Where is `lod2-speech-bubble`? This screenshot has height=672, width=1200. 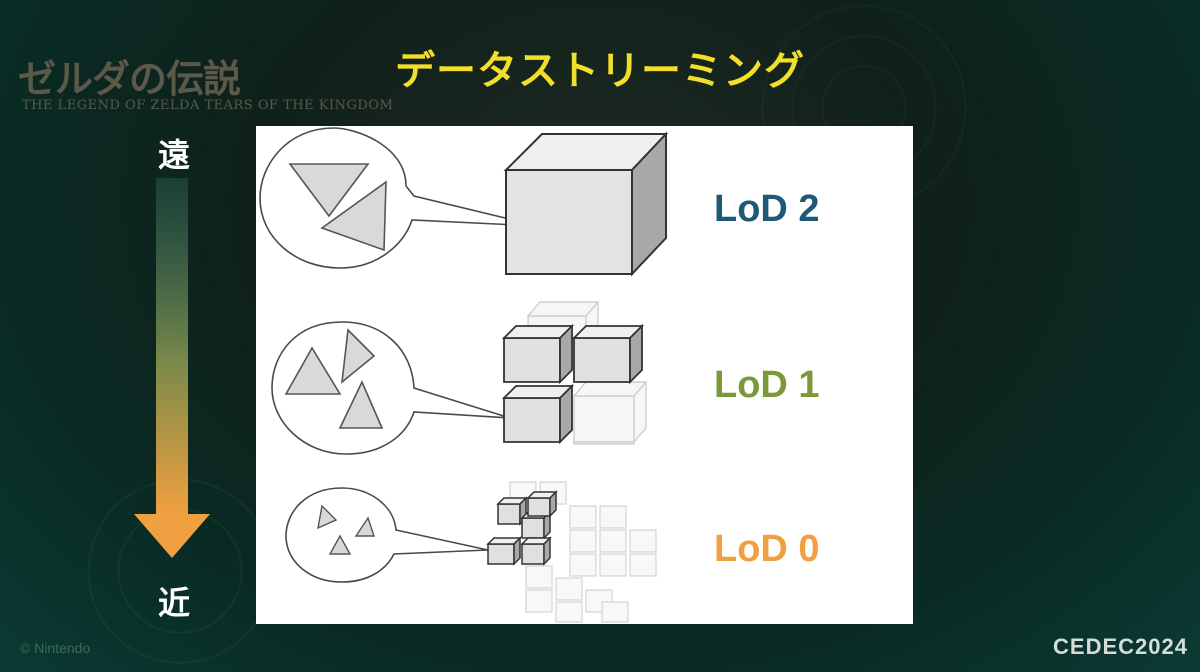 lod2-speech-bubble is located at coordinates (399, 198).